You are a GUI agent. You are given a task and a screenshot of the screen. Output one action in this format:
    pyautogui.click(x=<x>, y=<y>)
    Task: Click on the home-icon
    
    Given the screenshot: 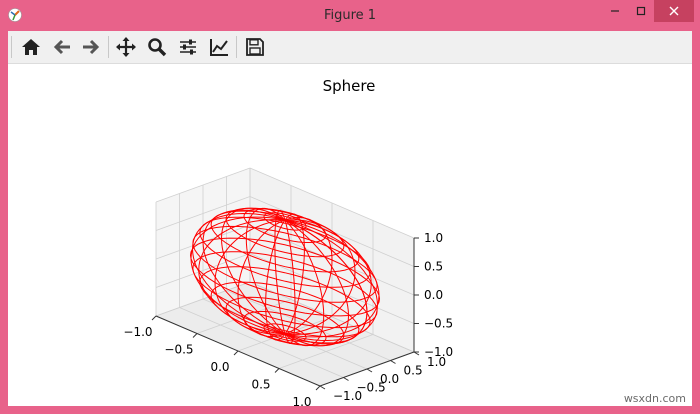 What is the action you would take?
    pyautogui.click(x=31, y=47)
    